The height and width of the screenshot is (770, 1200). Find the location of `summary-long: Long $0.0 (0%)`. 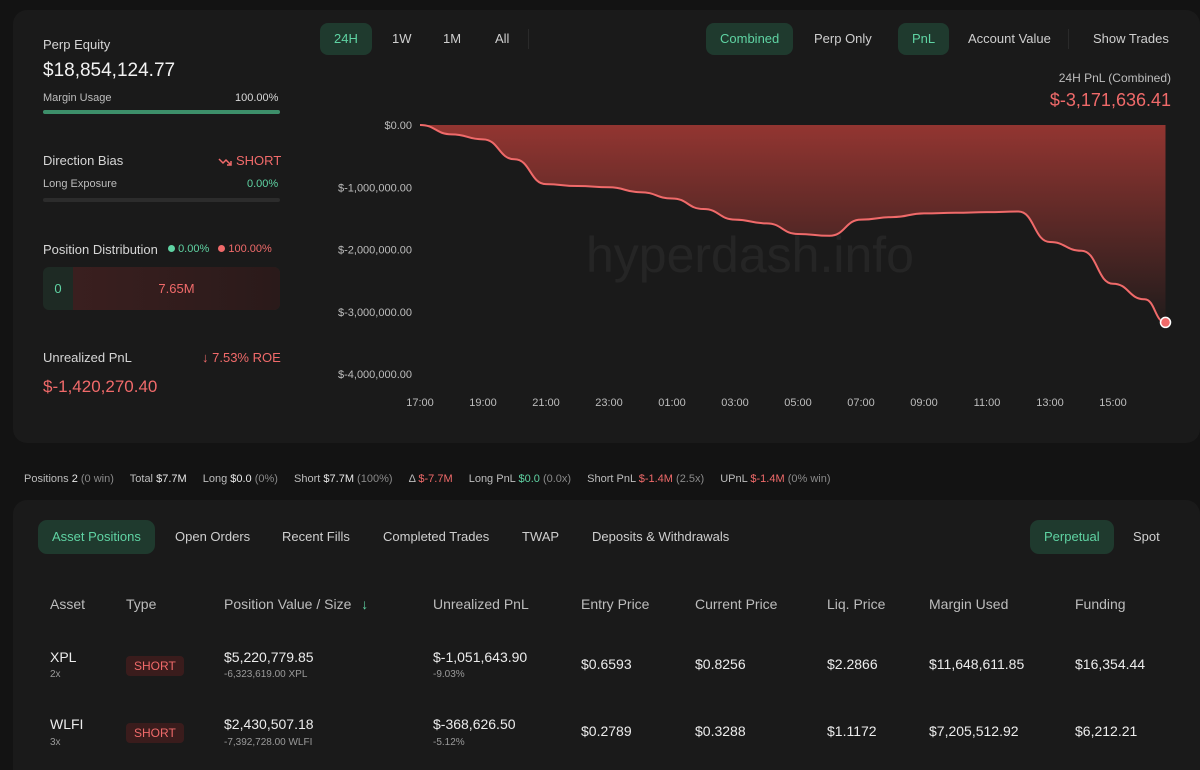

summary-long: Long $0.0 (0%) is located at coordinates (240, 479).